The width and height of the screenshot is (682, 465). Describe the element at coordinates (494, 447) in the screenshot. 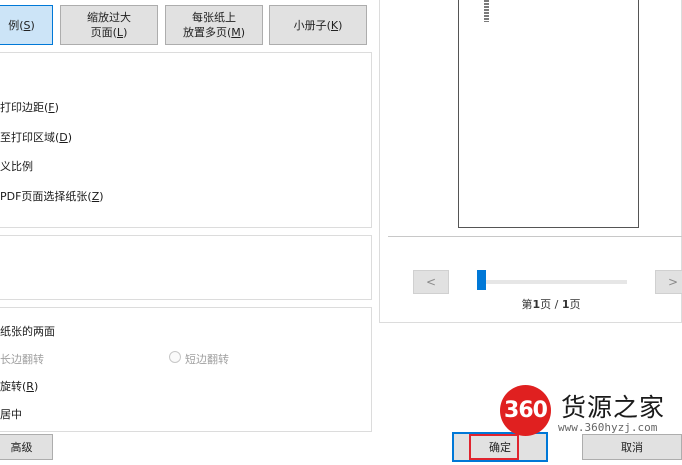

I see `ok-button-highlight` at that location.